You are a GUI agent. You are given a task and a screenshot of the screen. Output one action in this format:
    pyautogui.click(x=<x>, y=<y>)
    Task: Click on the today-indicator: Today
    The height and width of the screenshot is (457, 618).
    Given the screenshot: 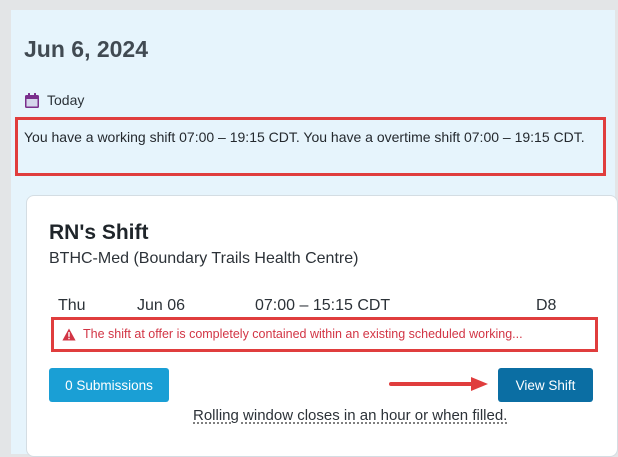 What is the action you would take?
    pyautogui.click(x=54, y=100)
    